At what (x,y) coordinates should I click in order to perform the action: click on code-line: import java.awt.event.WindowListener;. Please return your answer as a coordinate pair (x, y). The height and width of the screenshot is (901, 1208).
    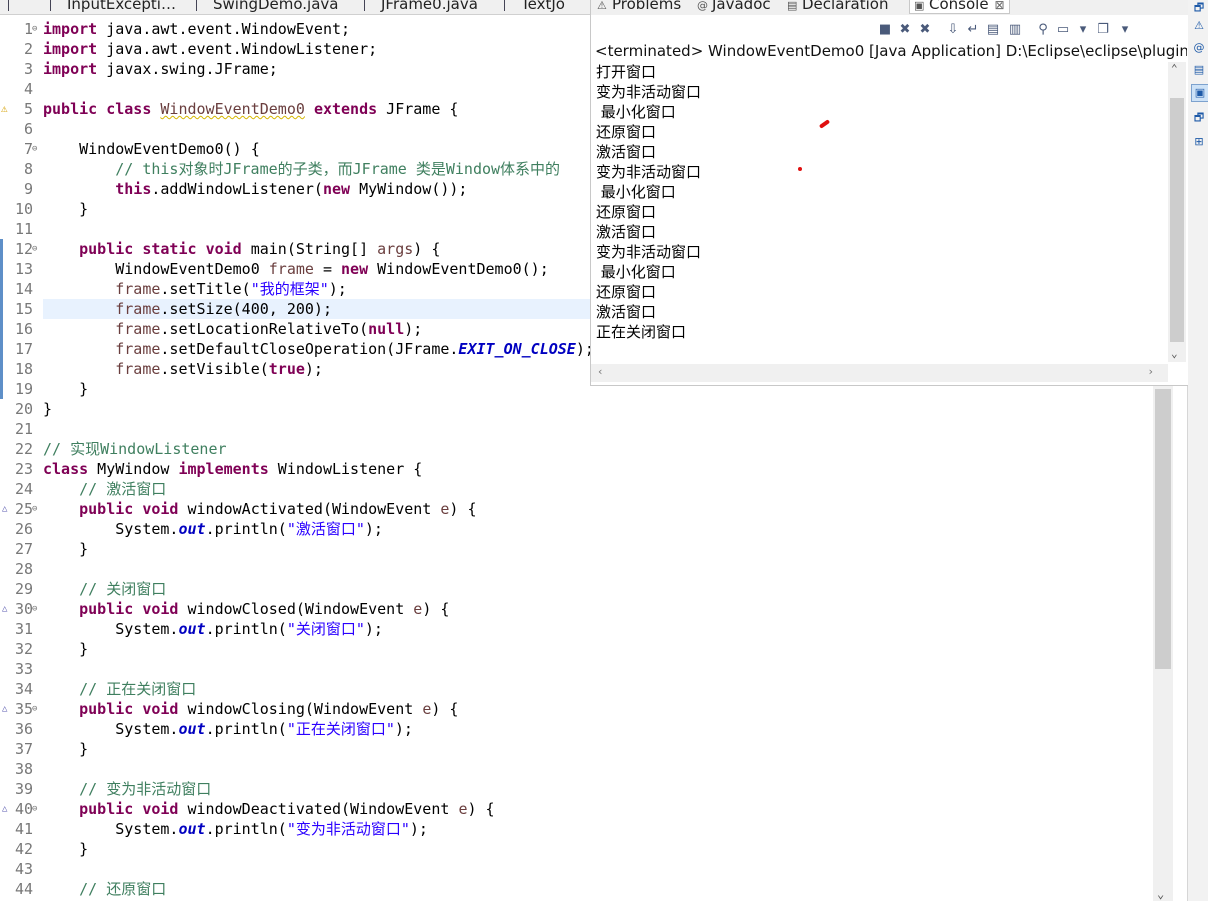
    Looking at the image, I should click on (210, 49).